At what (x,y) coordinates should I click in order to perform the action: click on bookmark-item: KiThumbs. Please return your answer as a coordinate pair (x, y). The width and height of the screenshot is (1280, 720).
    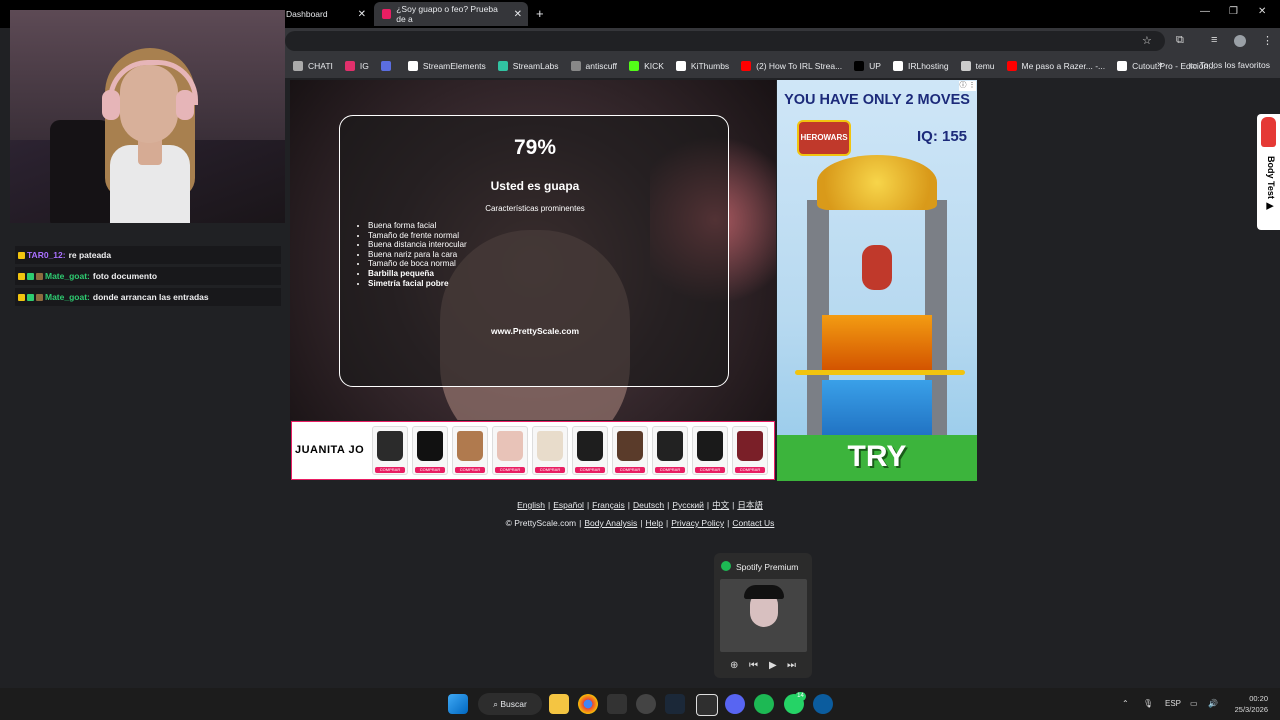
    Looking at the image, I should click on (702, 66).